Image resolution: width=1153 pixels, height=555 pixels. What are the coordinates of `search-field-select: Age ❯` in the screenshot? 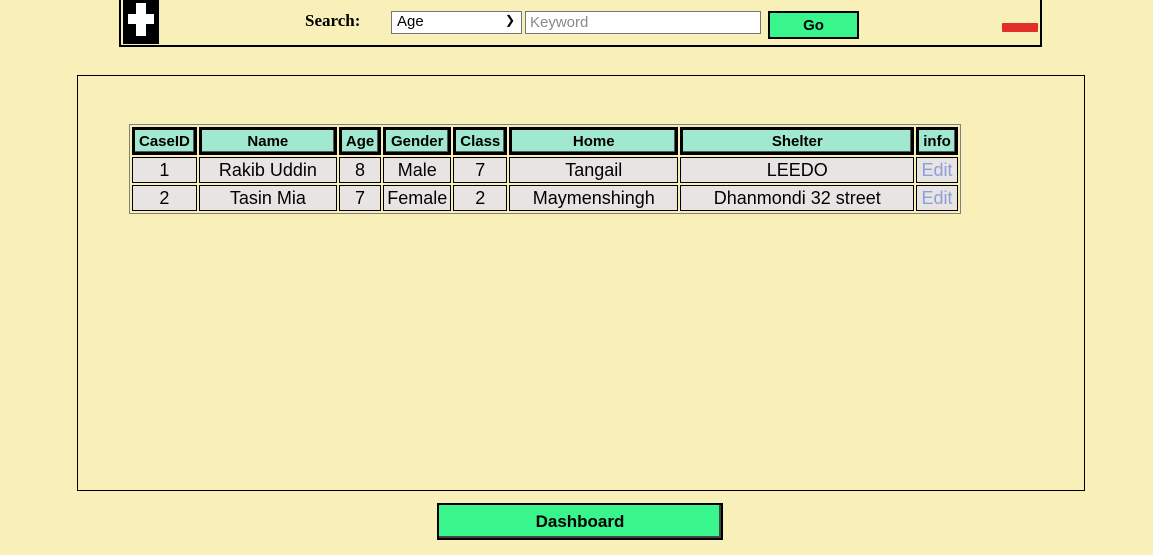 It's located at (456, 22).